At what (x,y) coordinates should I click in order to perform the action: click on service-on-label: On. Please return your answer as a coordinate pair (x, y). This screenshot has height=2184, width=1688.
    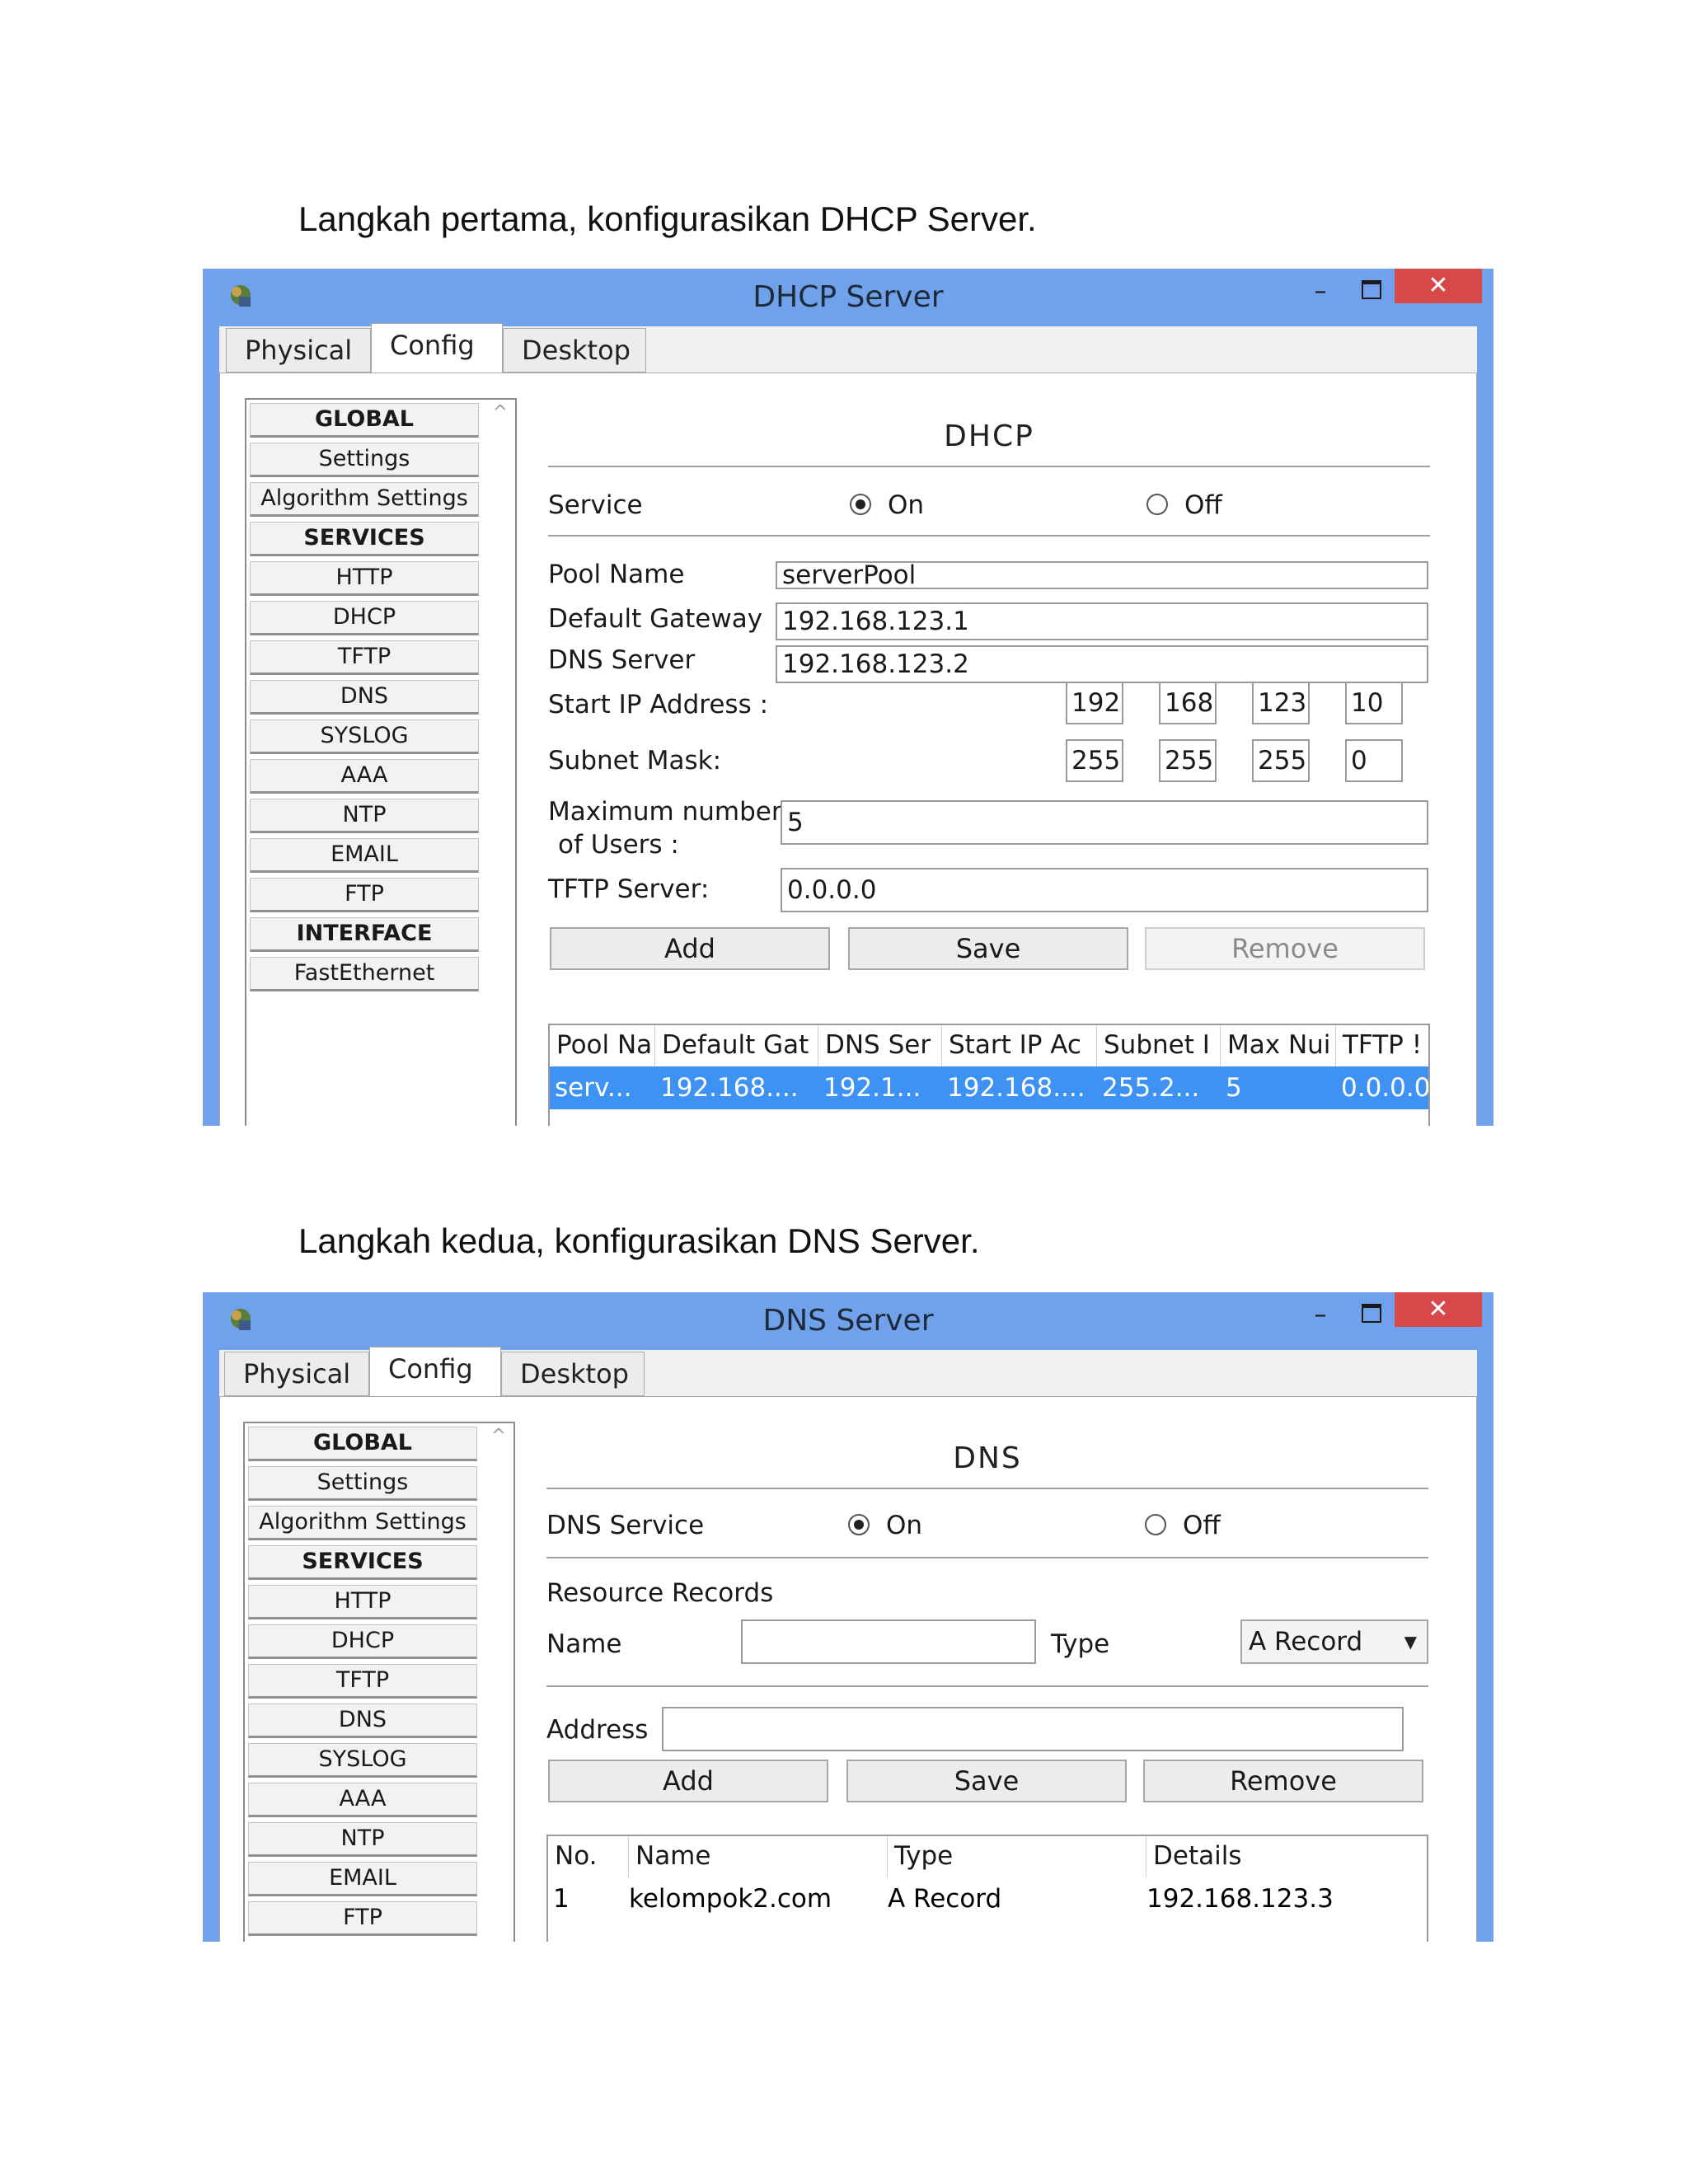
    Looking at the image, I should click on (906, 505).